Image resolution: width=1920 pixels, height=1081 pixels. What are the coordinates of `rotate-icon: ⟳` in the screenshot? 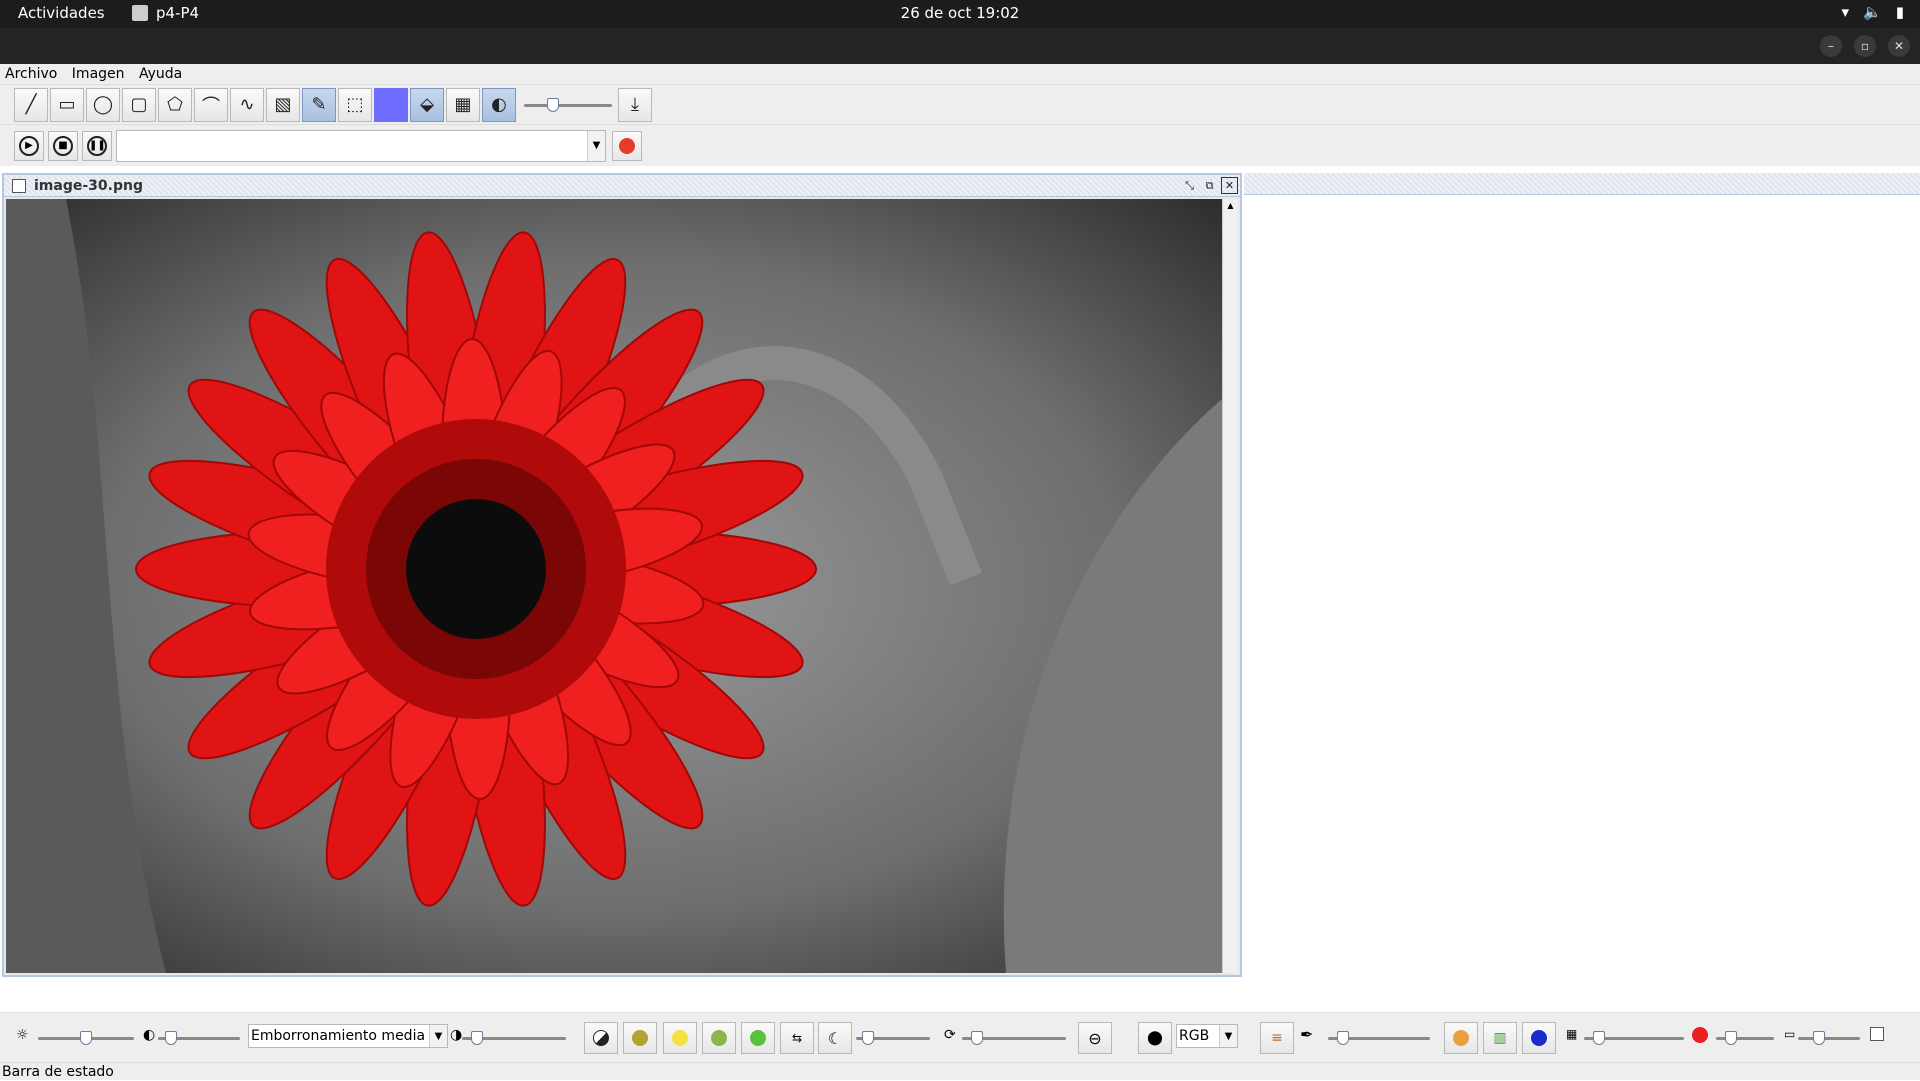 It's located at (950, 1035).